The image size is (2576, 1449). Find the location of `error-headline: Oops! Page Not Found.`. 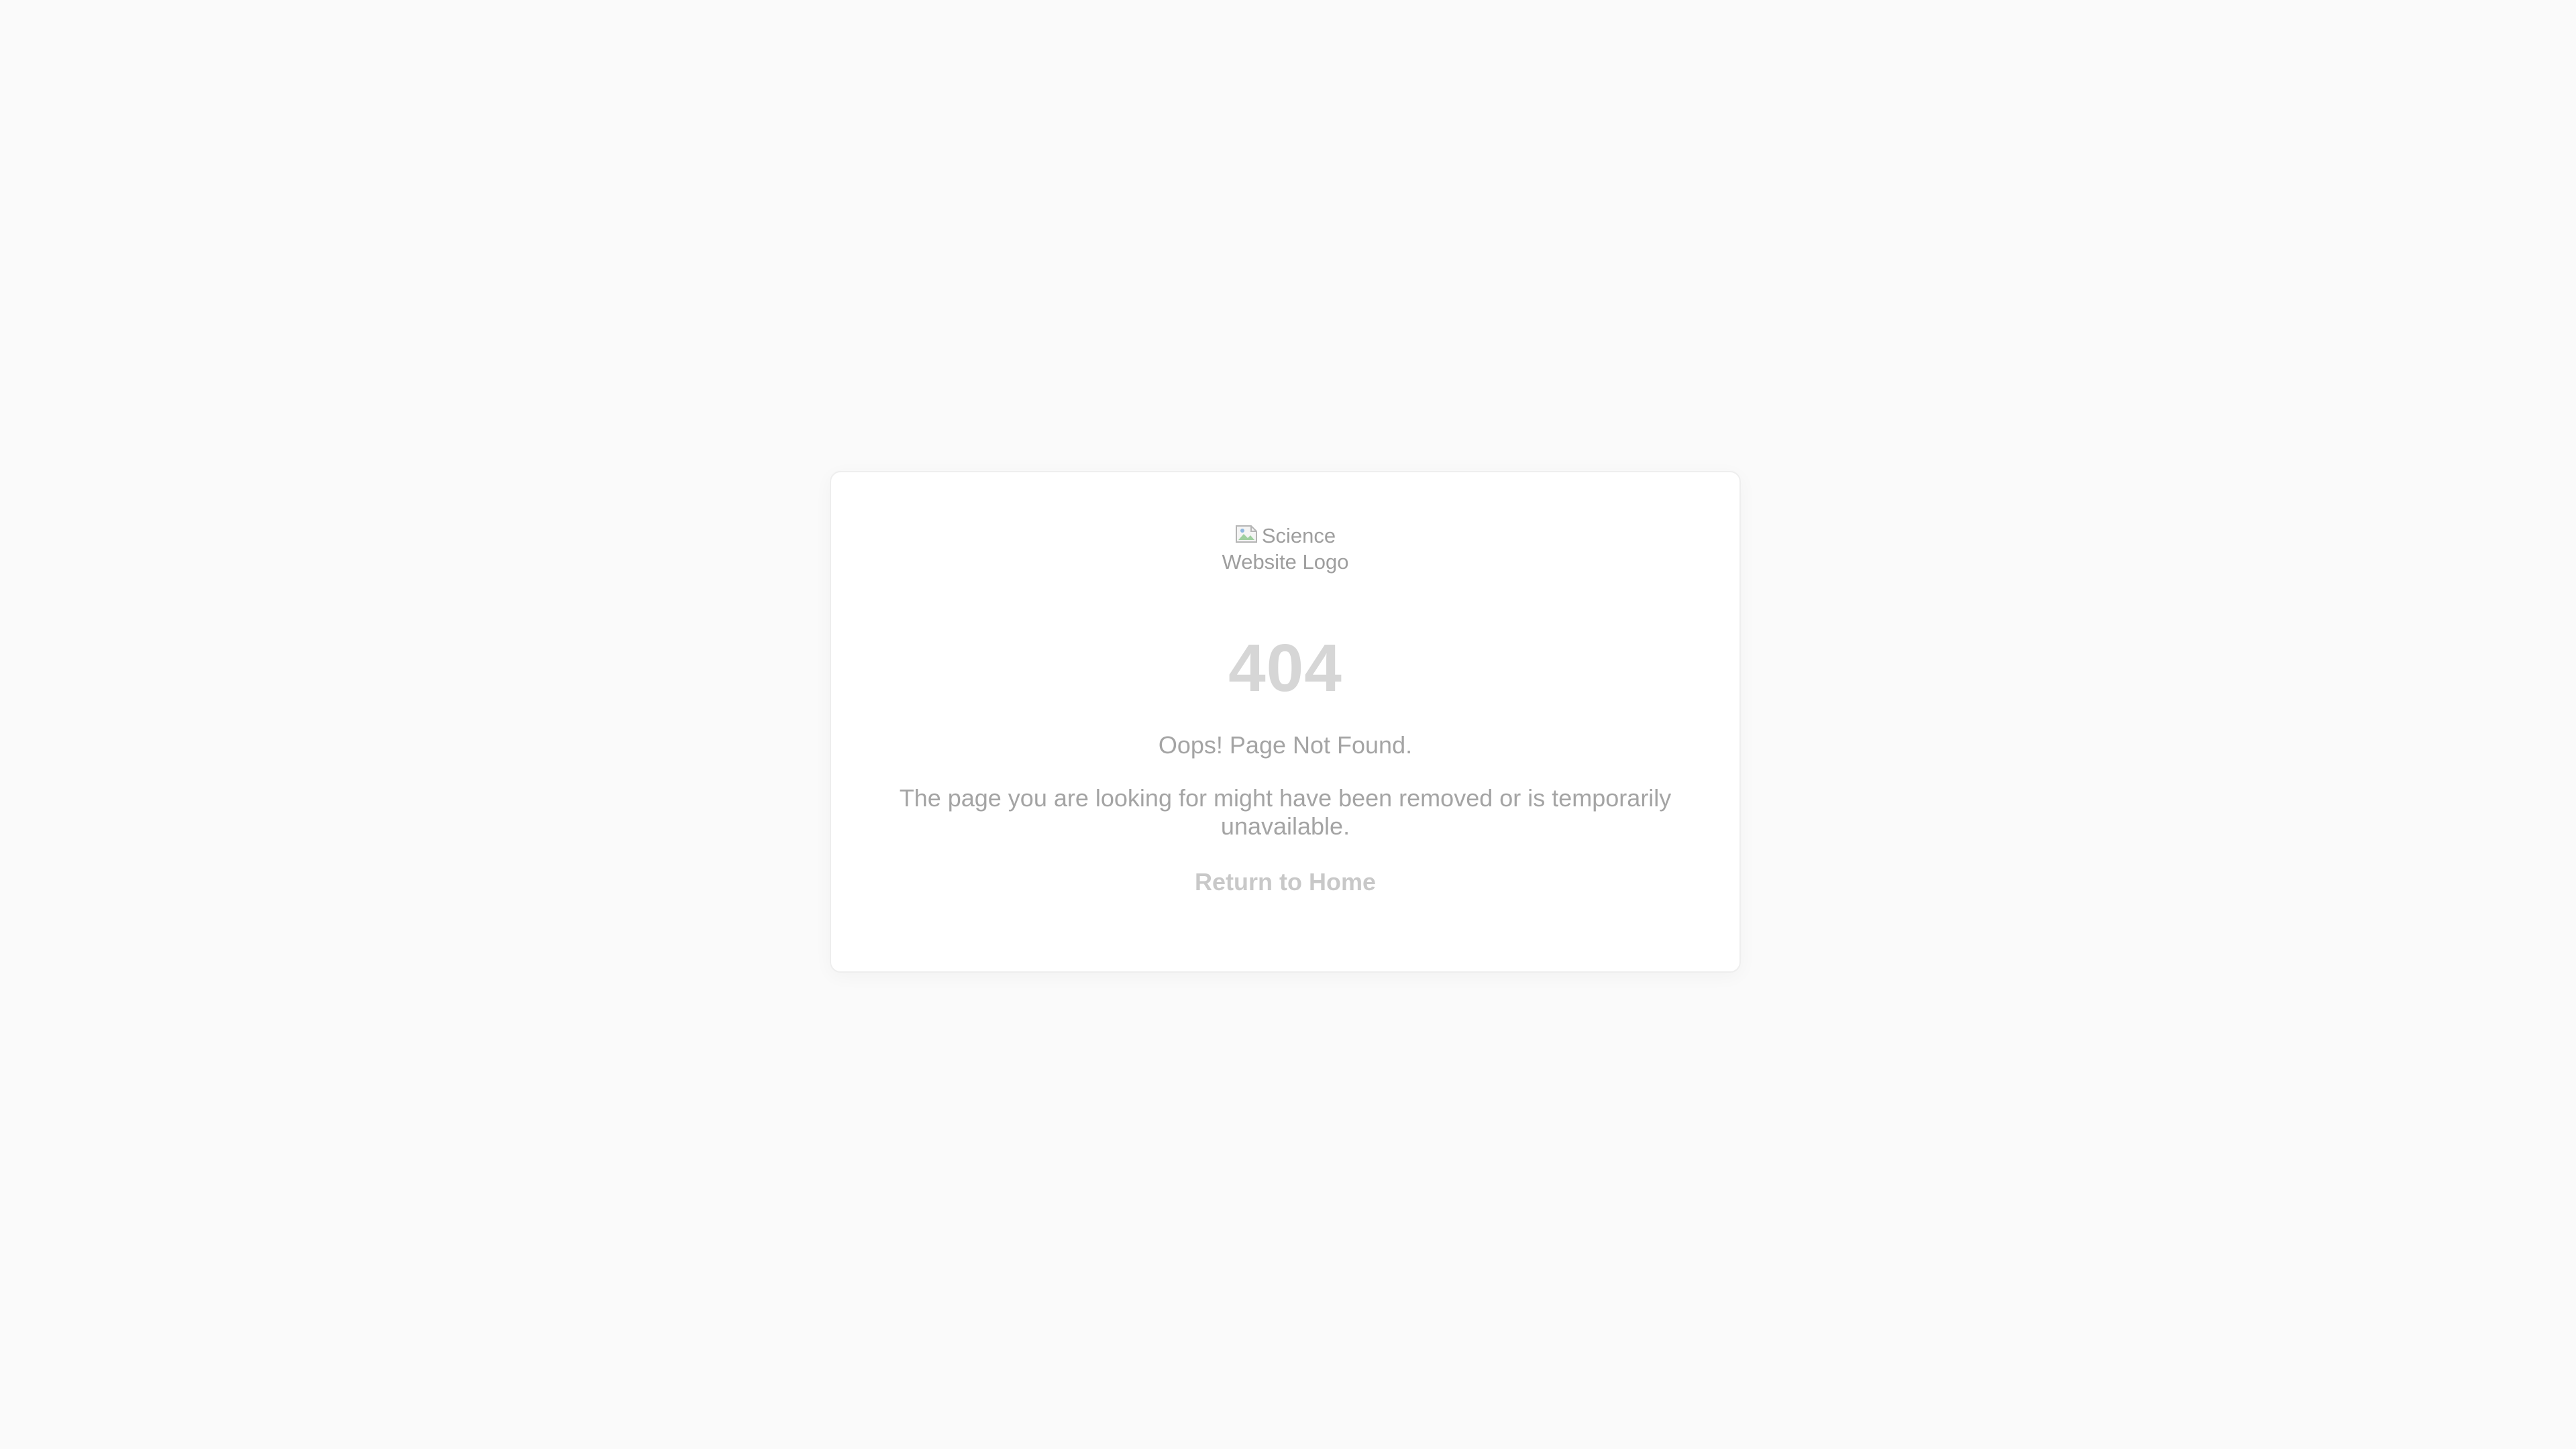

error-headline: Oops! Page Not Found. is located at coordinates (1285, 745).